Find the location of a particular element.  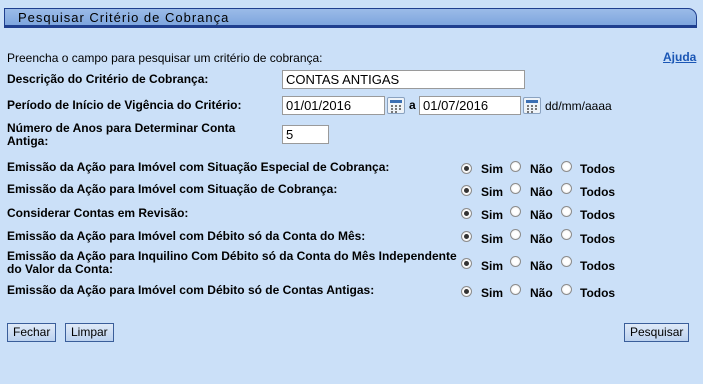

fechar-button: Fechar is located at coordinates (32, 332).